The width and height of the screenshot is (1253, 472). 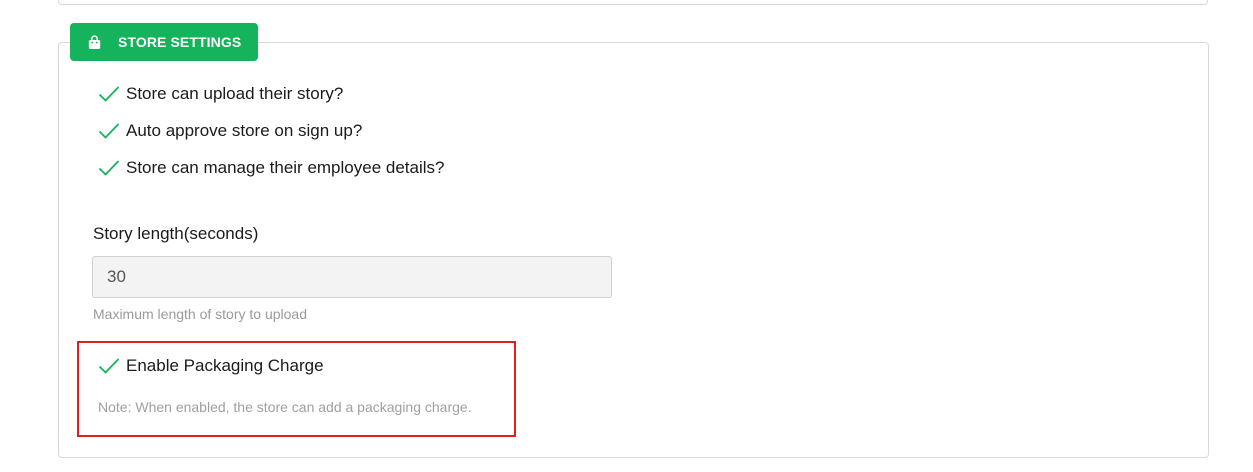 I want to click on story-length-input, so click(x=352, y=277).